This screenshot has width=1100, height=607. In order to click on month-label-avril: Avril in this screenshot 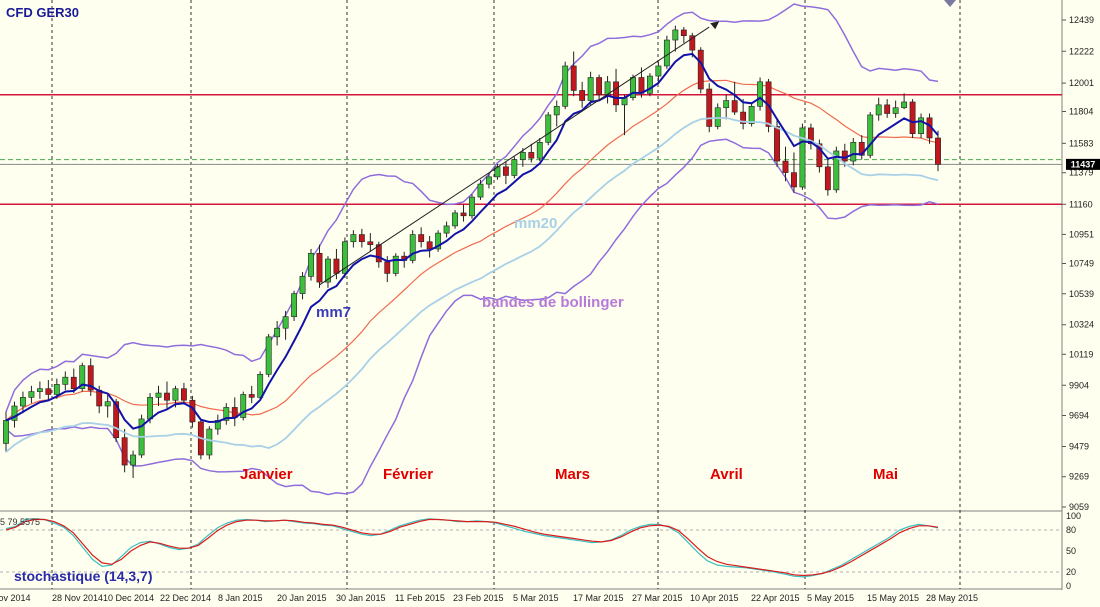, I will do `click(726, 474)`.